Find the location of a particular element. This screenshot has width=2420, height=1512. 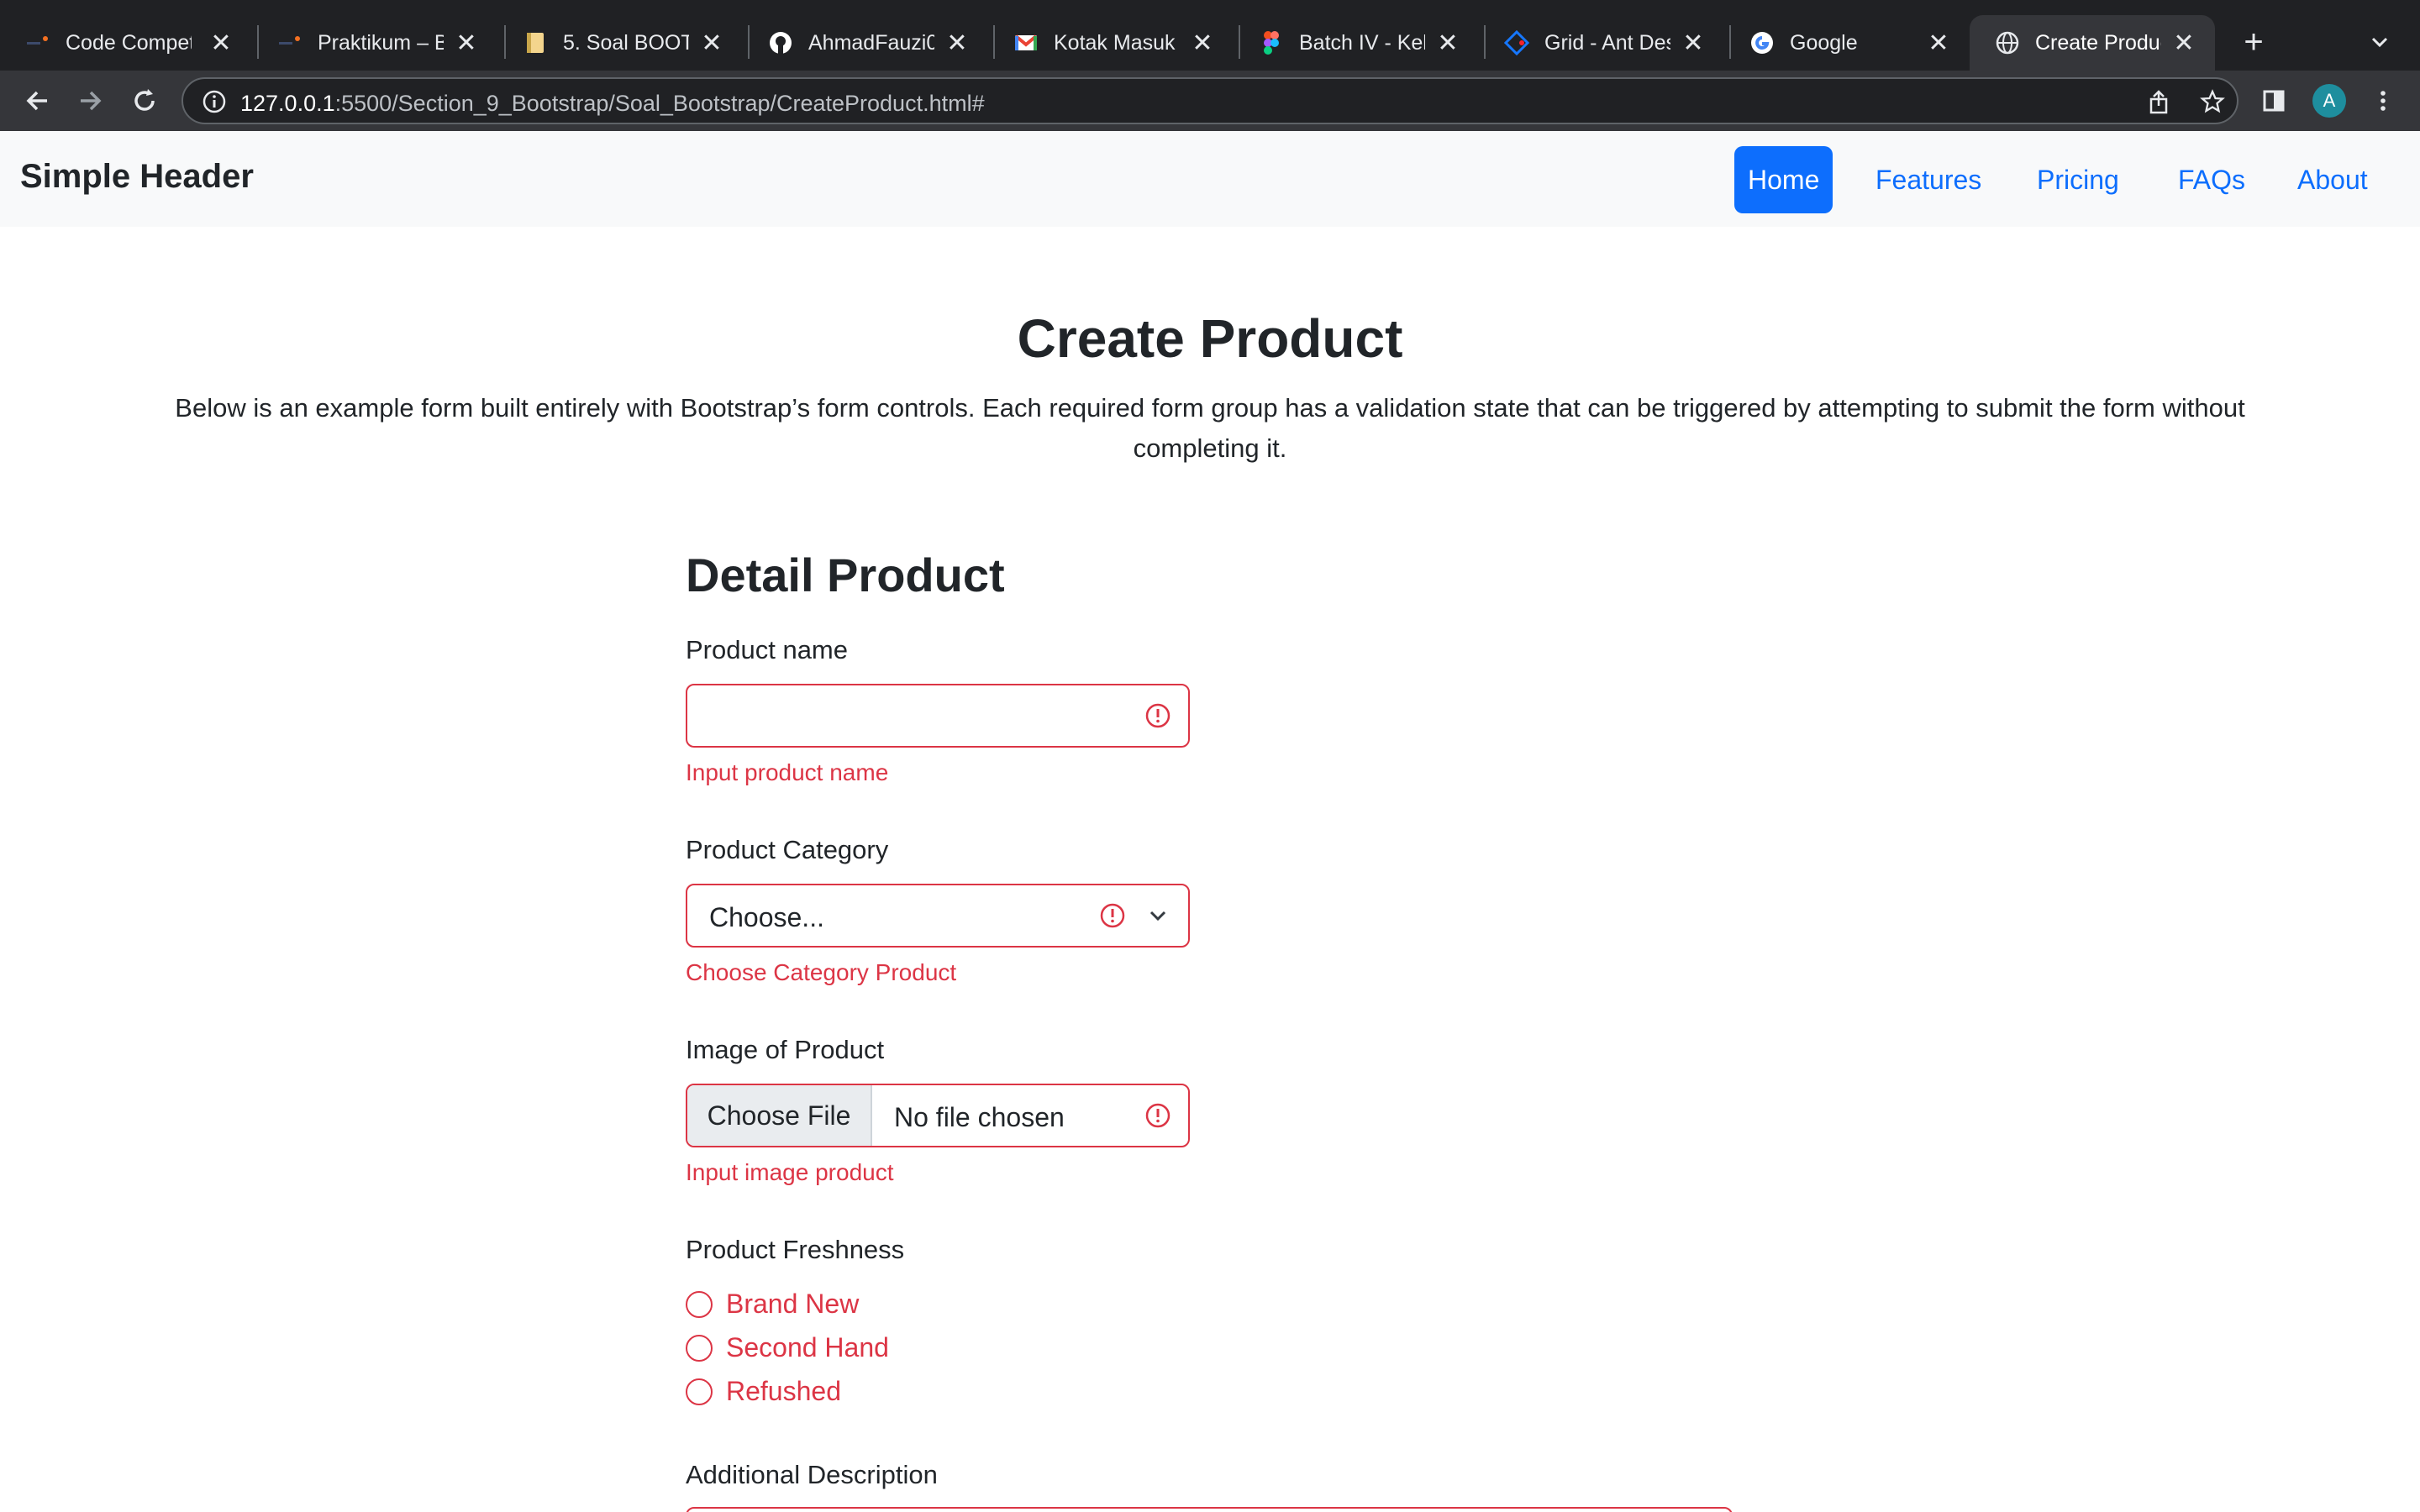

tab-title: Google is located at coordinates (1824, 42).